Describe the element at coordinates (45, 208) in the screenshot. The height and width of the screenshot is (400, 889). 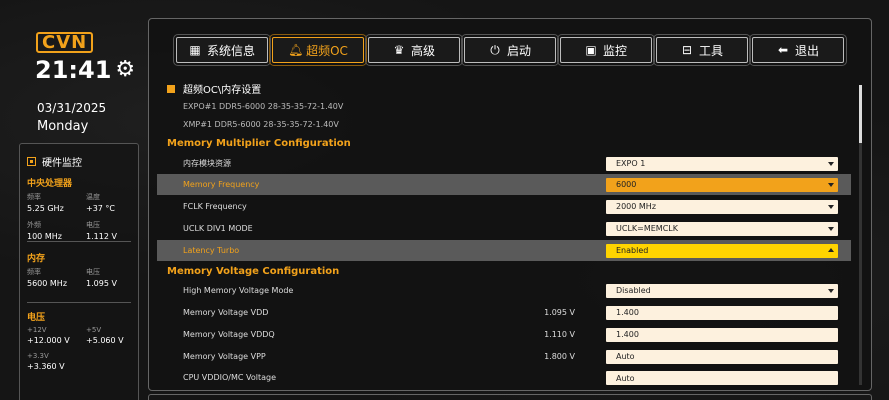
I see `cpu-freq-value: 5.25 GHz` at that location.